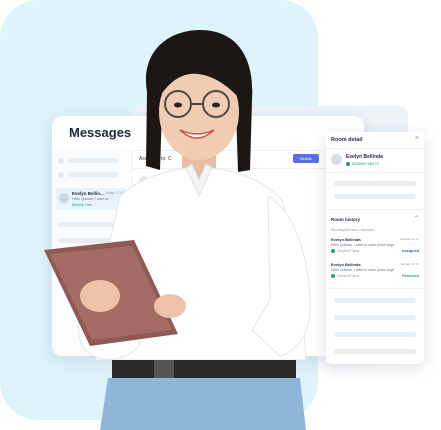  I want to click on left-hand, so click(100, 296).